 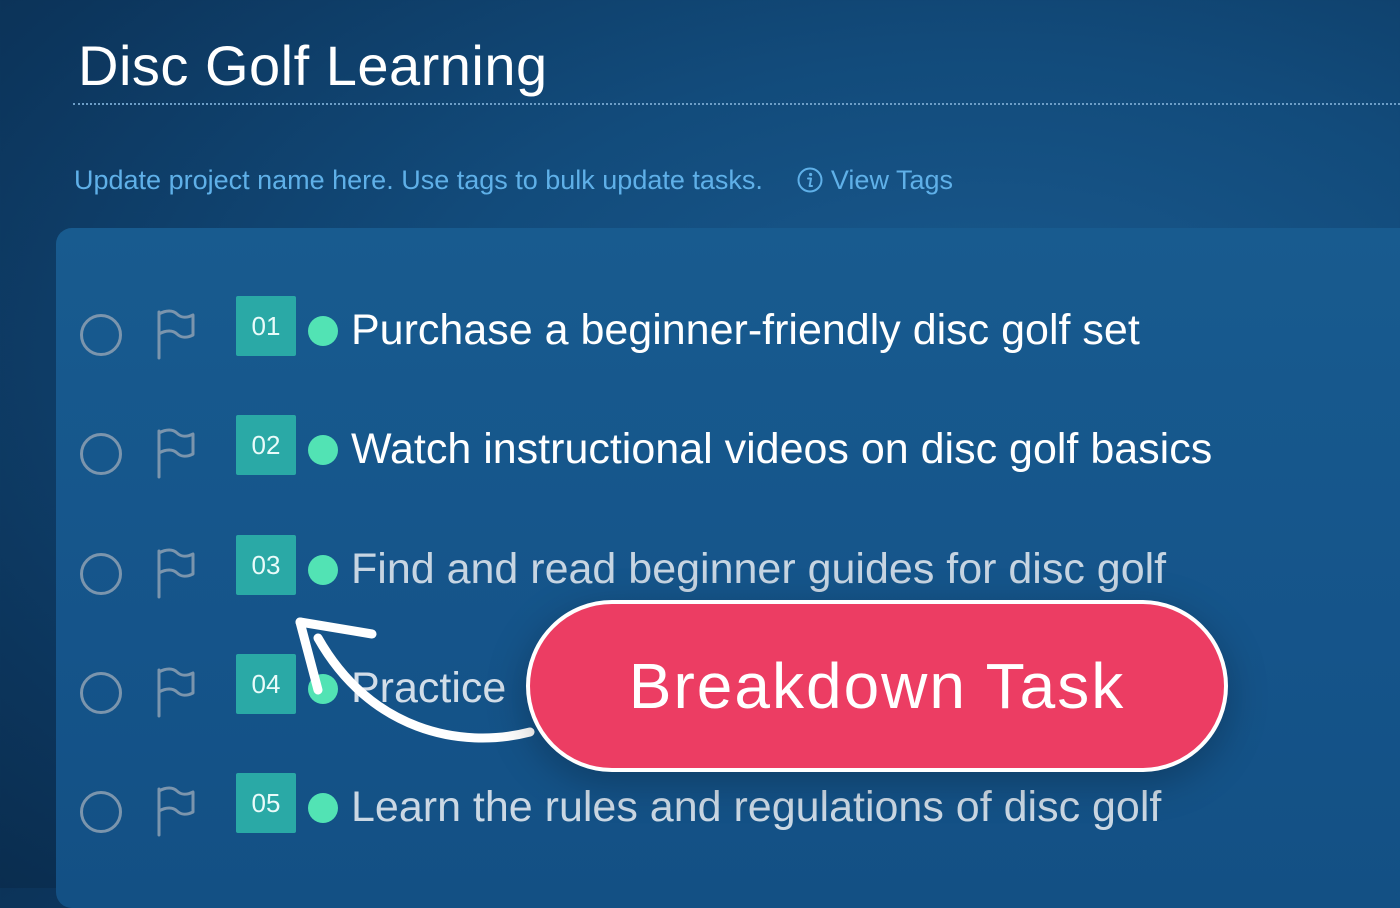 What do you see at coordinates (313, 66) in the screenshot?
I see `project-title-input: Disc Golf Learning` at bounding box center [313, 66].